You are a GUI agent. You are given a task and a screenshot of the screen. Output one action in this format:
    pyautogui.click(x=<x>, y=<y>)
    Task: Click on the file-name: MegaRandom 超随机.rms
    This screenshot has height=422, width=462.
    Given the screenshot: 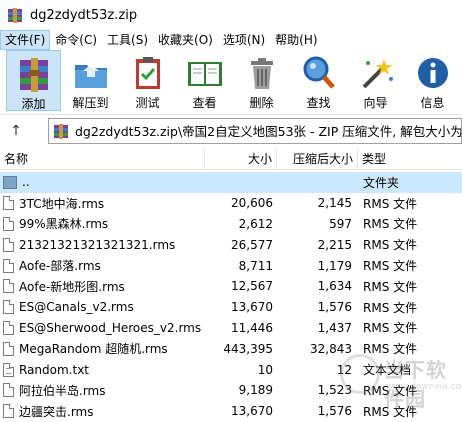 What is the action you would take?
    pyautogui.click(x=93, y=349)
    